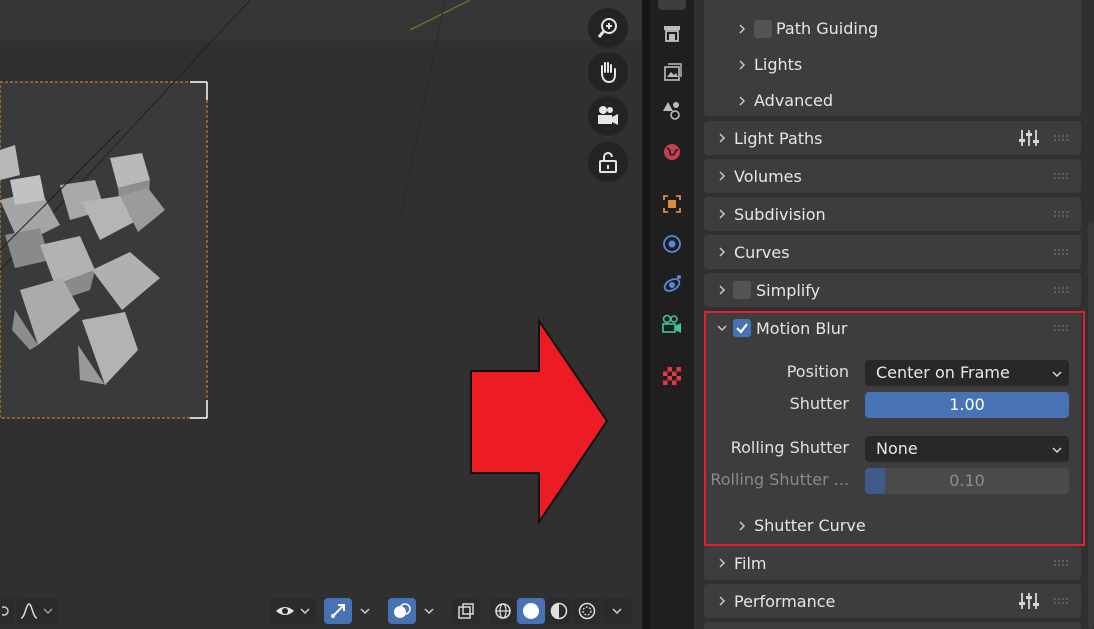 Image resolution: width=1094 pixels, height=629 pixels. I want to click on particles-icon, so click(672, 284).